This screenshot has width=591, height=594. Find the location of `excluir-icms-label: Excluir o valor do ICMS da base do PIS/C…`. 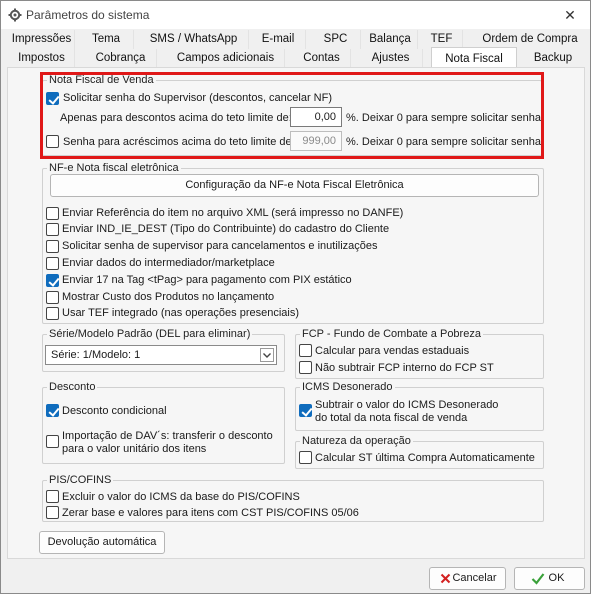

excluir-icms-label: Excluir o valor do ICMS da base do PIS/C… is located at coordinates (181, 497).